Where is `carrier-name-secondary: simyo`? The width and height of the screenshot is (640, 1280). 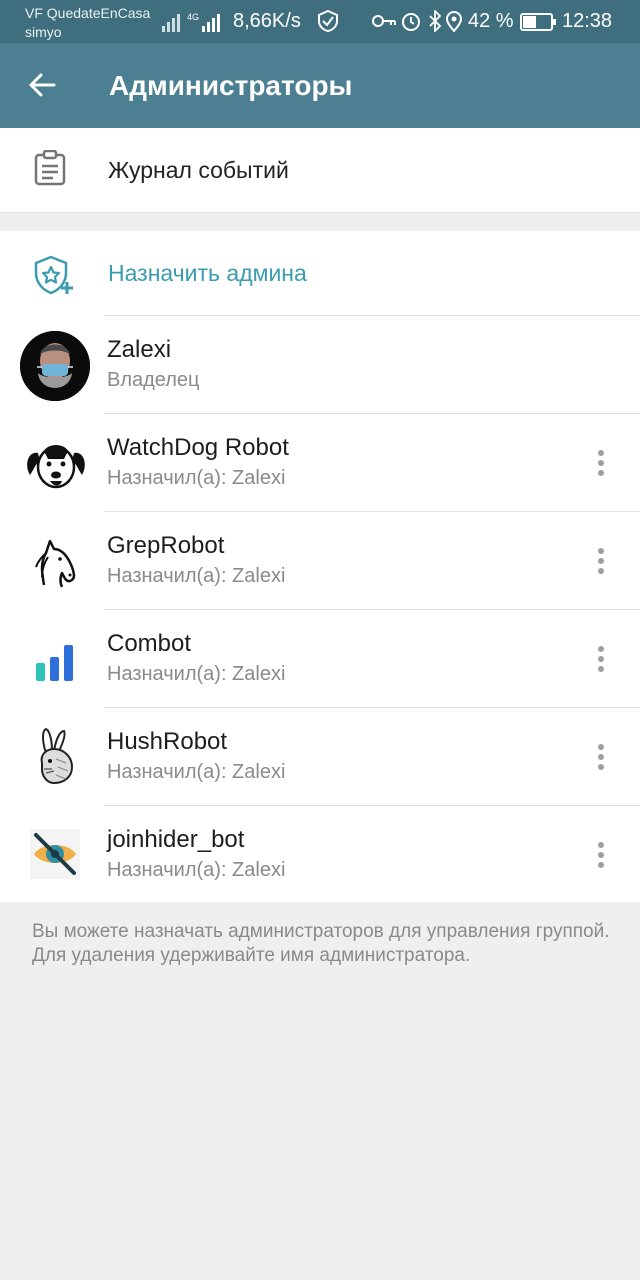 carrier-name-secondary: simyo is located at coordinates (43, 32).